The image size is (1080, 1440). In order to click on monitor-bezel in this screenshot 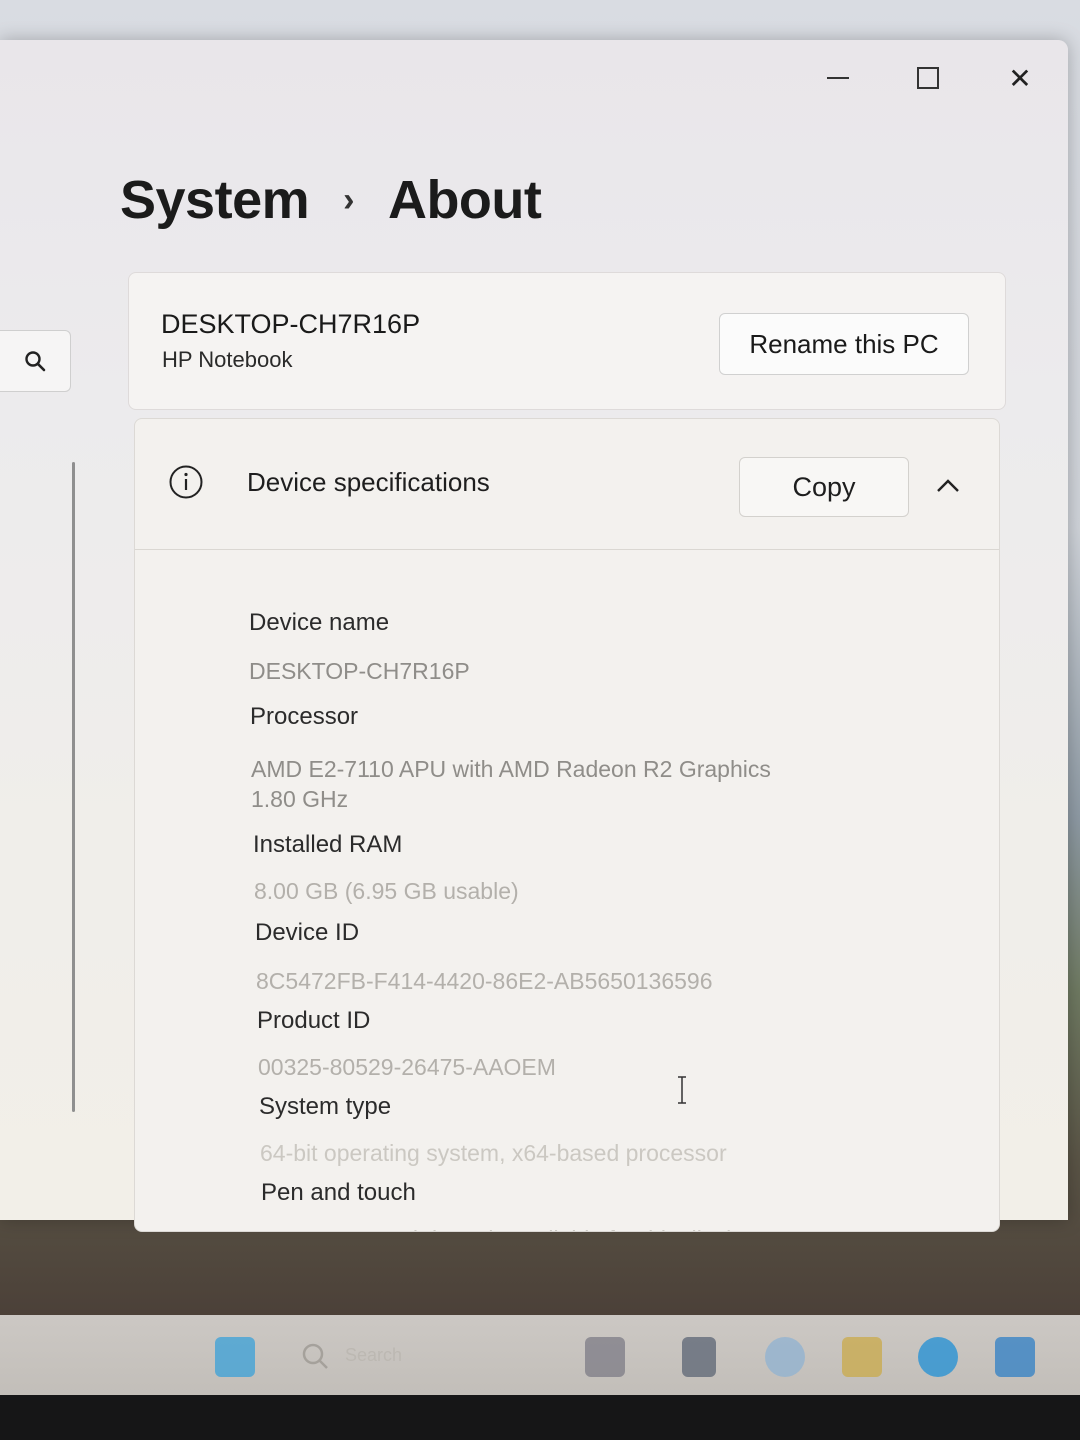, I will do `click(540, 1417)`.